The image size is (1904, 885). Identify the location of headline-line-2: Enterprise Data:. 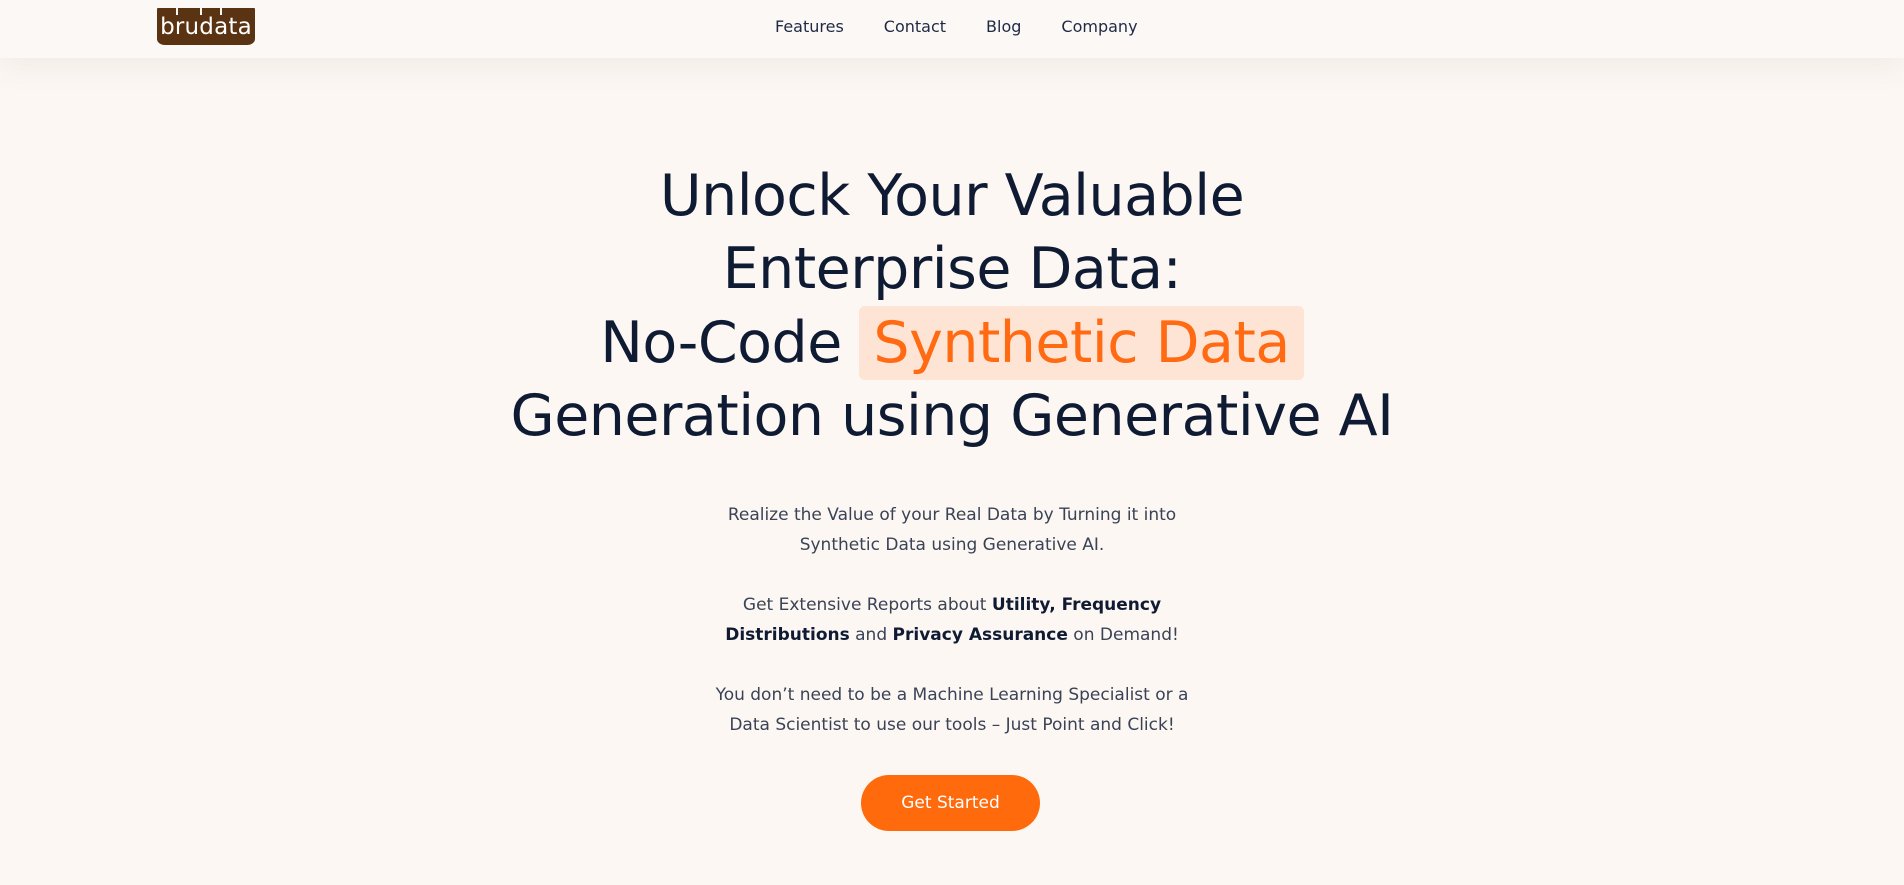
(952, 269).